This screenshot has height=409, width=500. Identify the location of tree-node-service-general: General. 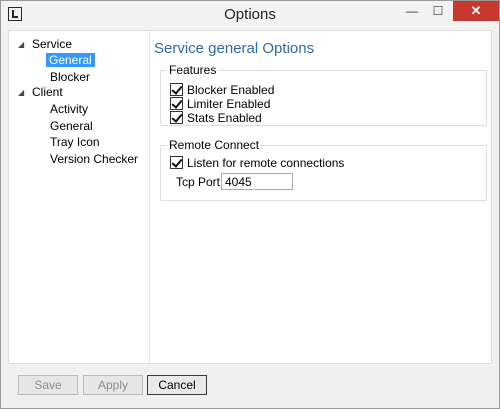
(70, 60).